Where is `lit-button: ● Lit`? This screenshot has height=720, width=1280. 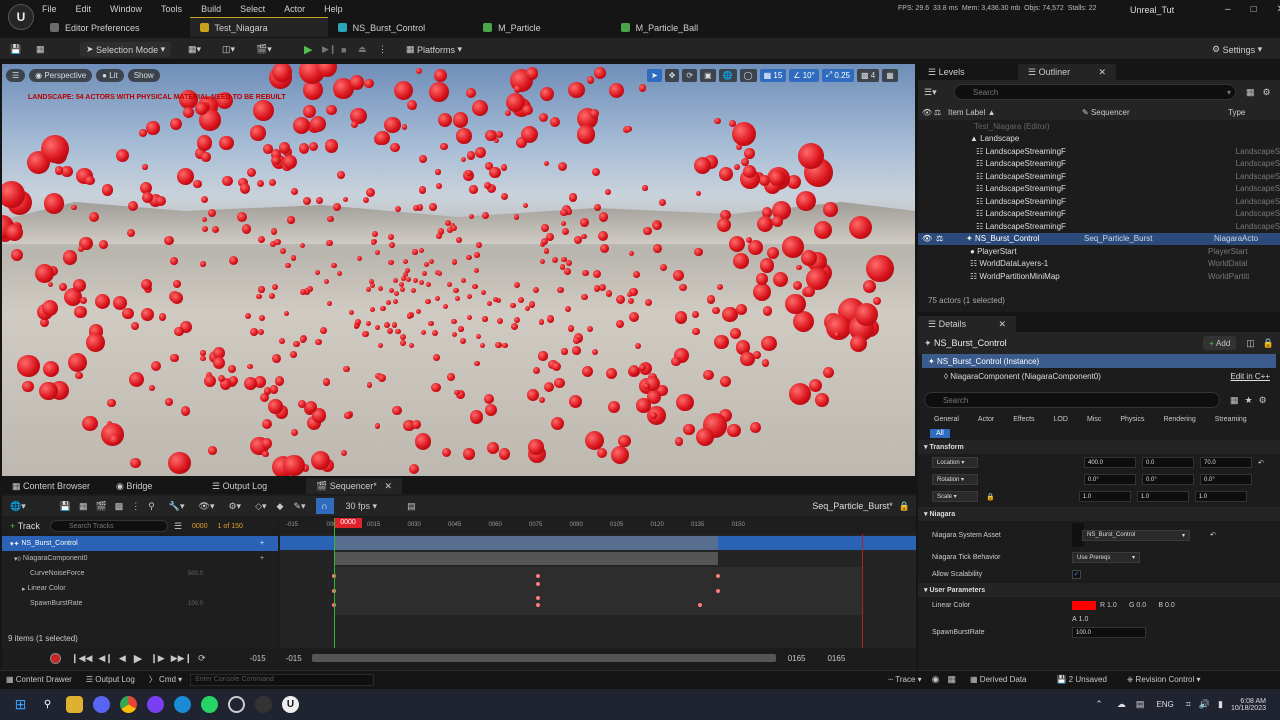
lit-button: ● Lit is located at coordinates (110, 75).